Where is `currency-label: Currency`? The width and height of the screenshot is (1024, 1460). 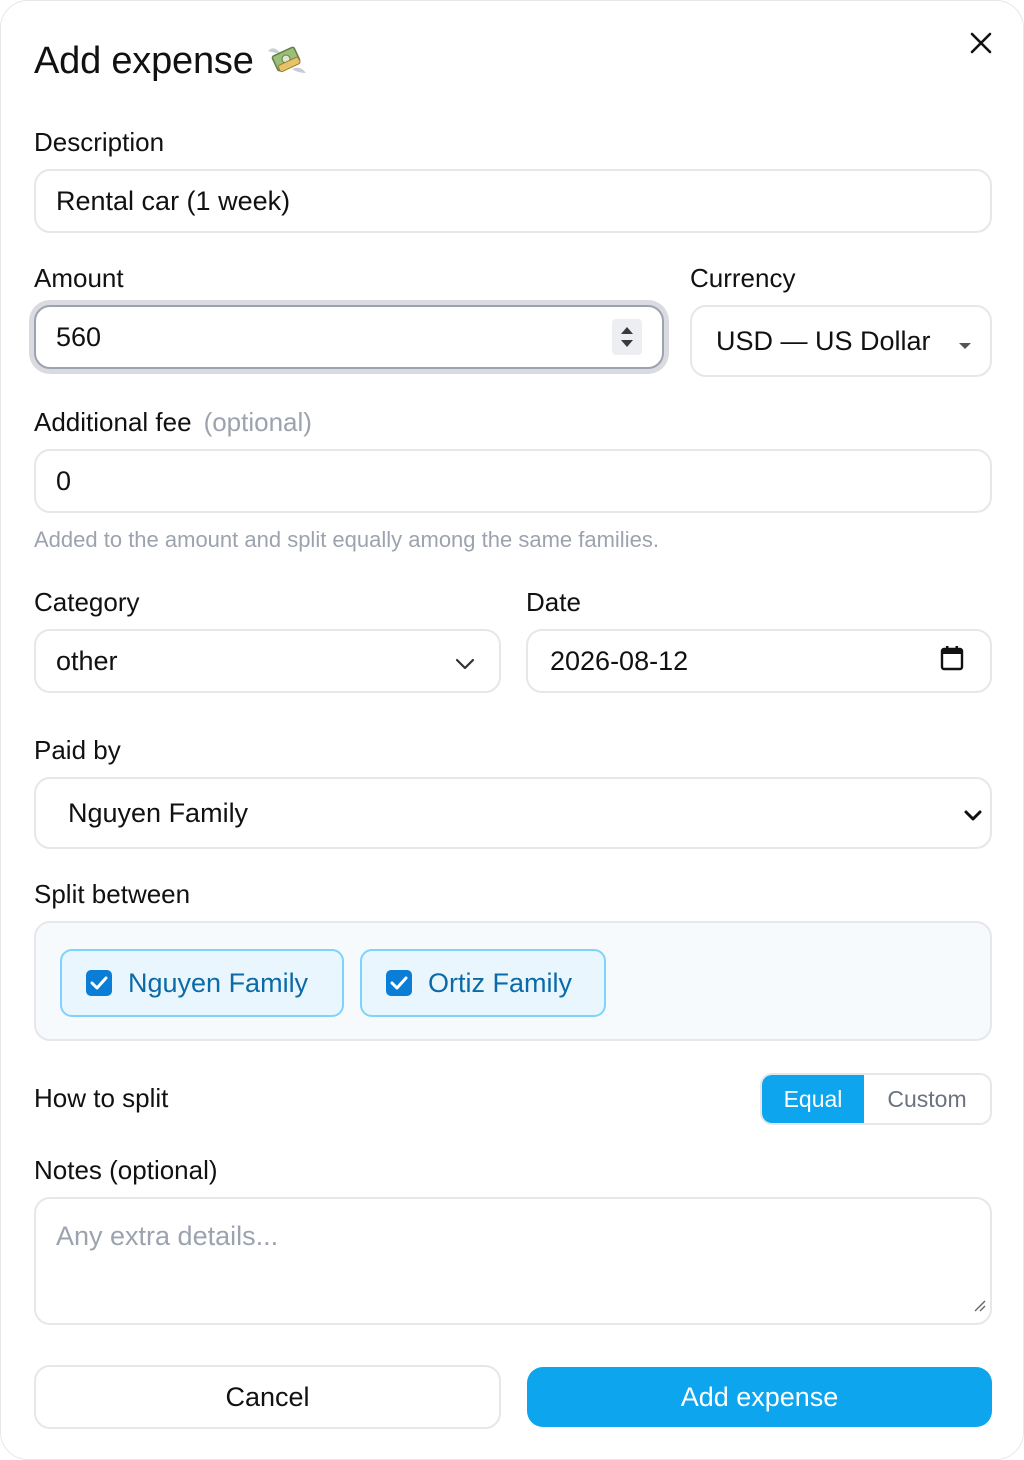 currency-label: Currency is located at coordinates (743, 278).